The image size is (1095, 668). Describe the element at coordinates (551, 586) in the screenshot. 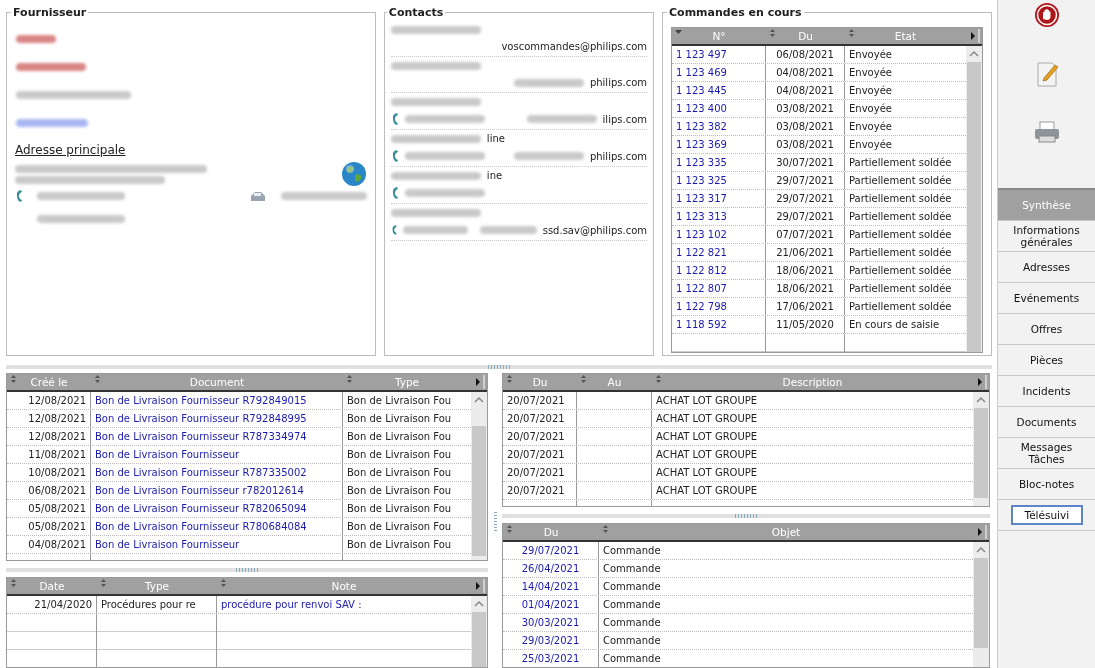

I see `table-cell: 14/04/2021` at that location.